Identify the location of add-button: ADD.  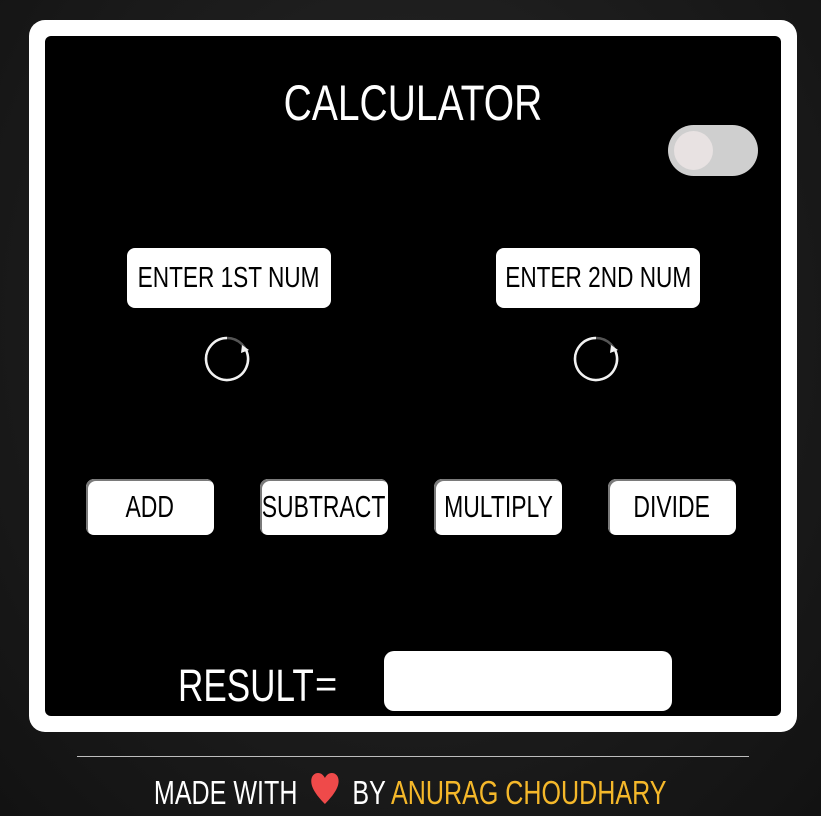
(150, 507).